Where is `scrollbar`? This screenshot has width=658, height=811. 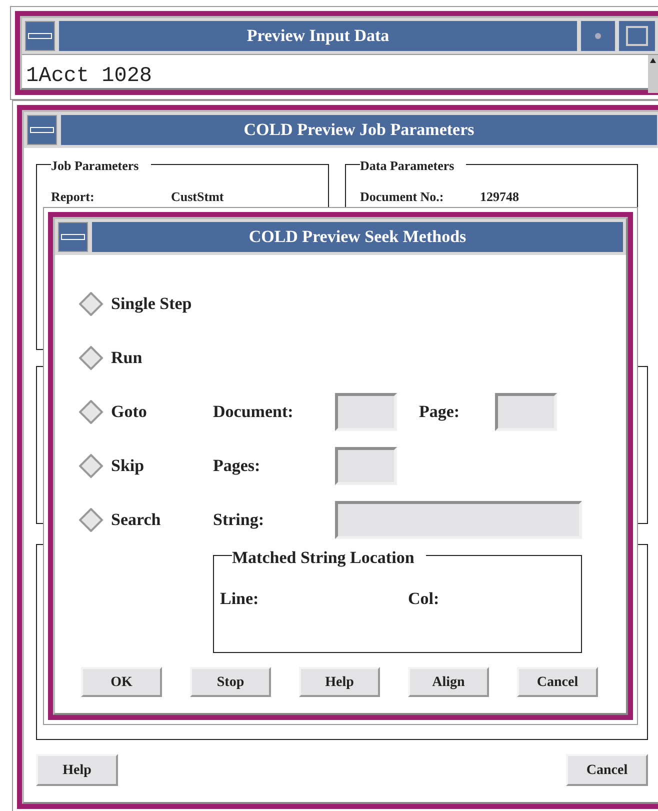
scrollbar is located at coordinates (653, 73).